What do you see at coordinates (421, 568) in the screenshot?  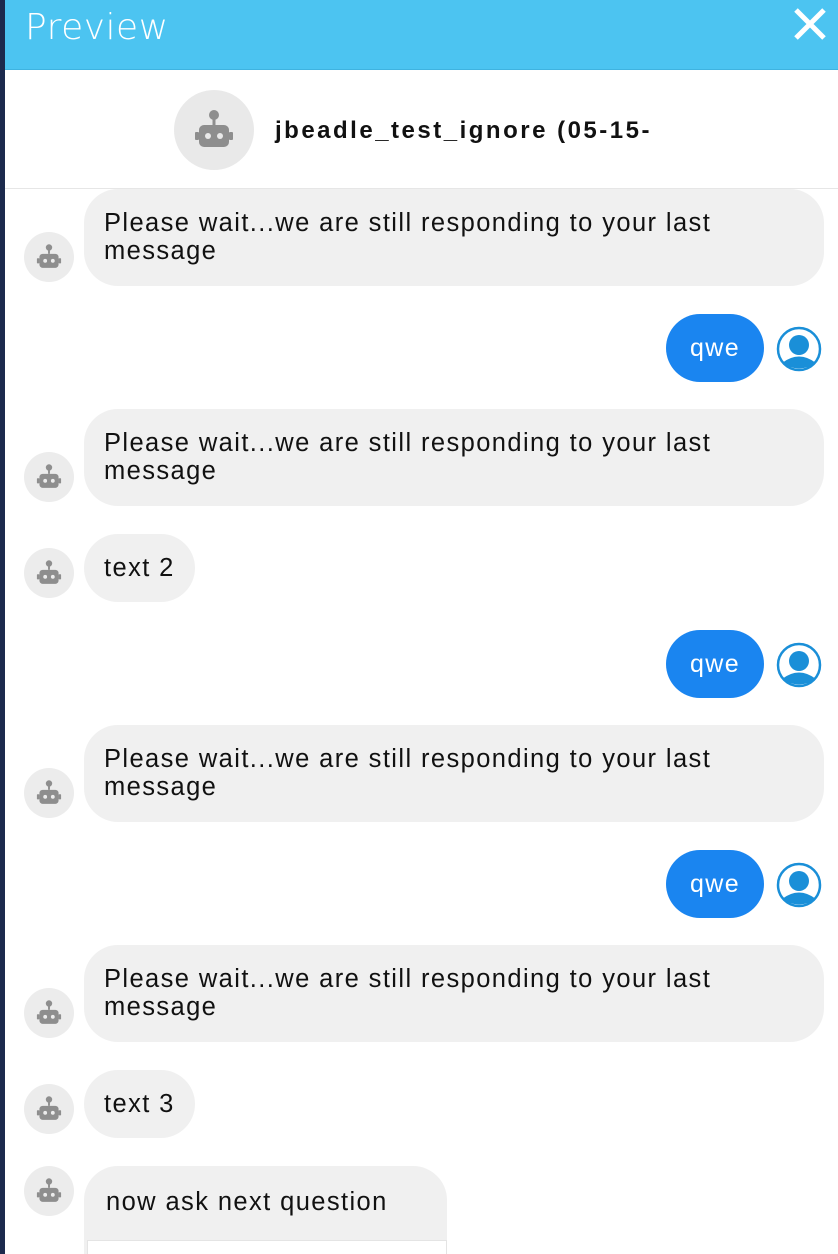 I see `message-row: text 2` at bounding box center [421, 568].